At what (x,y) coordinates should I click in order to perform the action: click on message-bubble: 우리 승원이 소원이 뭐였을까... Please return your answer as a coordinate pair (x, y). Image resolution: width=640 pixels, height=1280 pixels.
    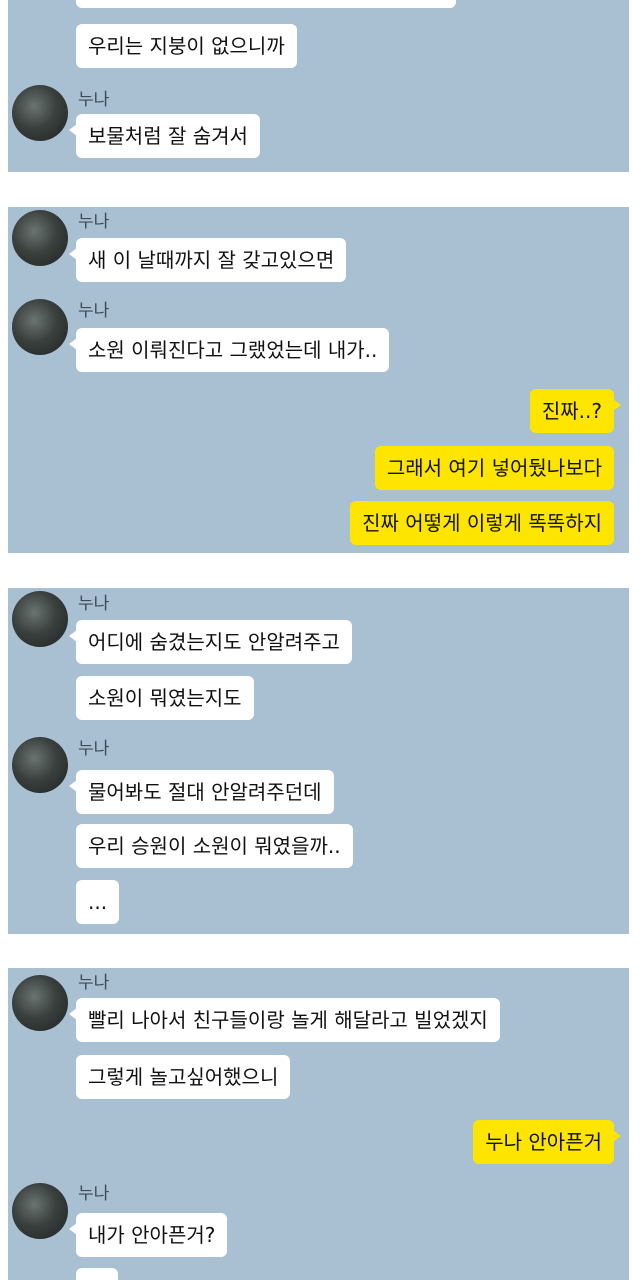
    Looking at the image, I should click on (214, 846).